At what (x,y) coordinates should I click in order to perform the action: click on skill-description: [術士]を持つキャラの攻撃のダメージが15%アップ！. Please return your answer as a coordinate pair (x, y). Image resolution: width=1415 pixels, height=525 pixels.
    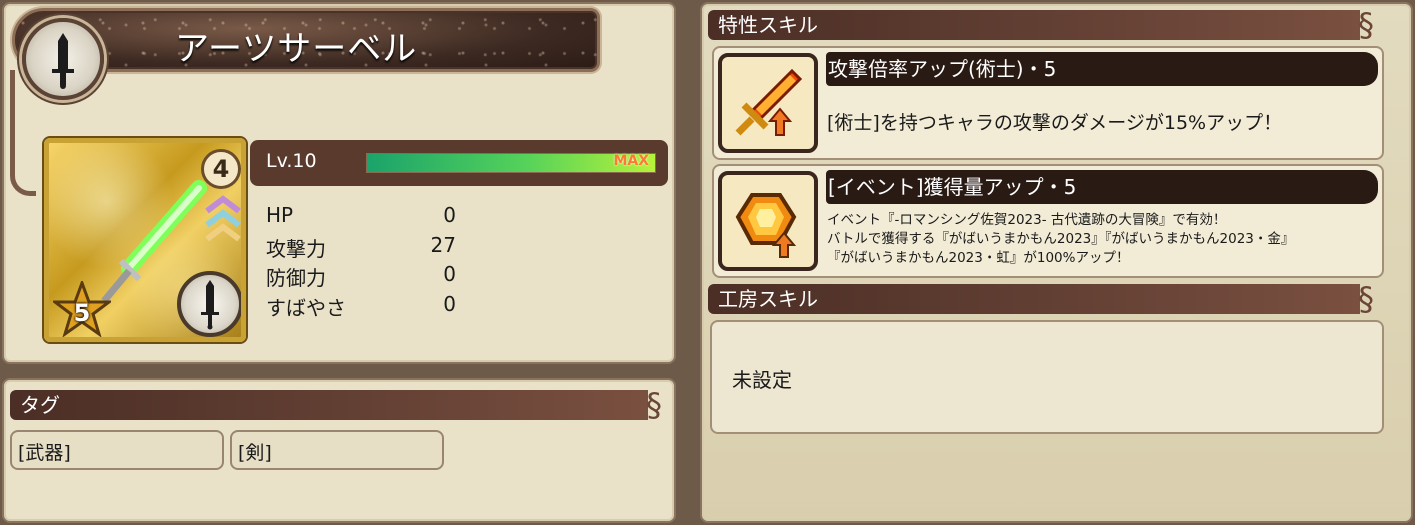
    Looking at the image, I should click on (1055, 123).